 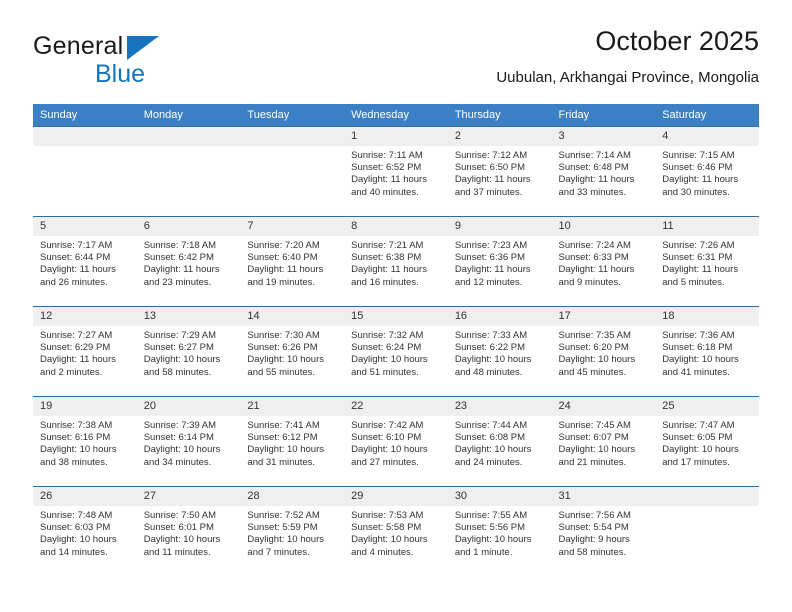 What do you see at coordinates (387, 515) in the screenshot?
I see `sunrise-text: Sunrise: 7:53 AM` at bounding box center [387, 515].